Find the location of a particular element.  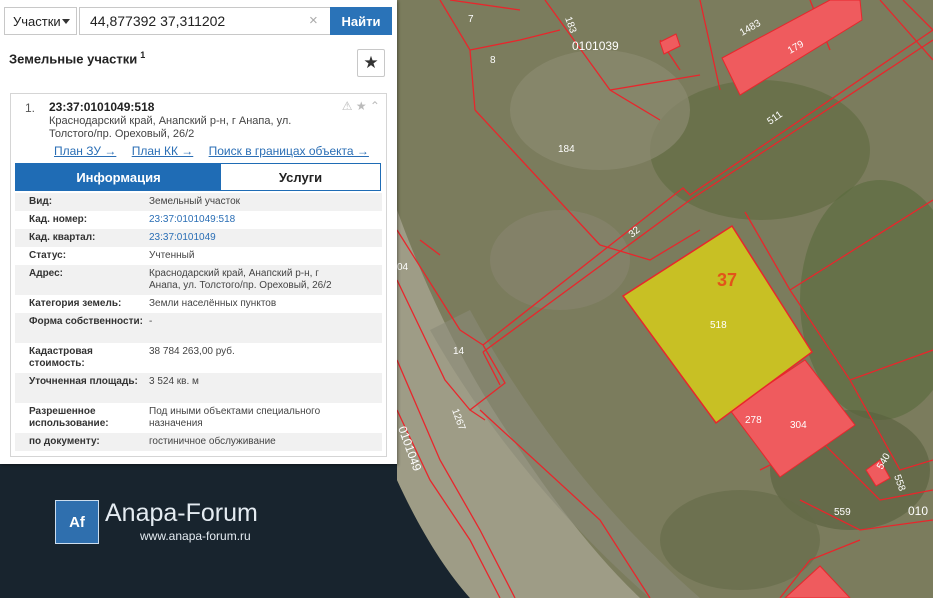

result-cad-number: 23:37:0101049:518 is located at coordinates (101, 107).